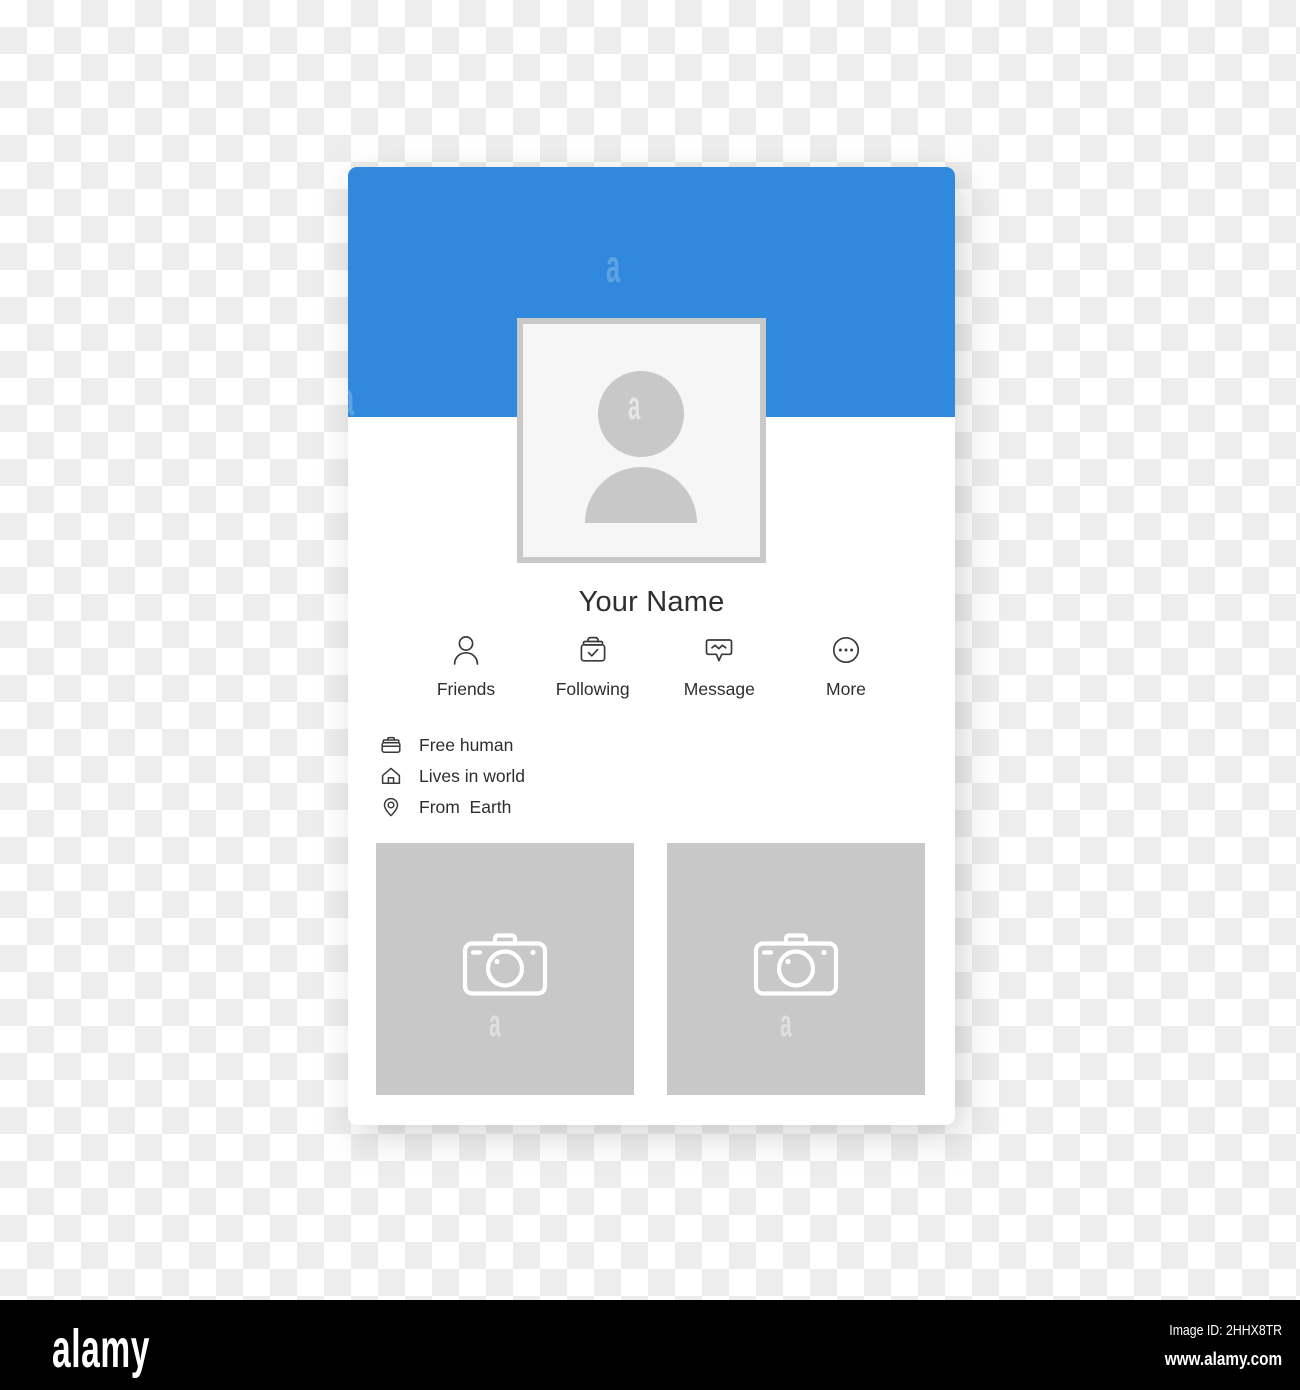 This screenshot has width=1300, height=1390. I want to click on info-row-work: Free human, so click(451, 745).